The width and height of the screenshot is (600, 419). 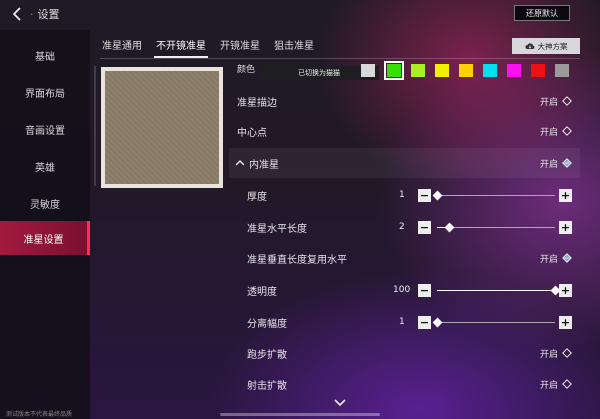 I want to click on tab-scoped-crosshair: 开镜准星, so click(x=240, y=47).